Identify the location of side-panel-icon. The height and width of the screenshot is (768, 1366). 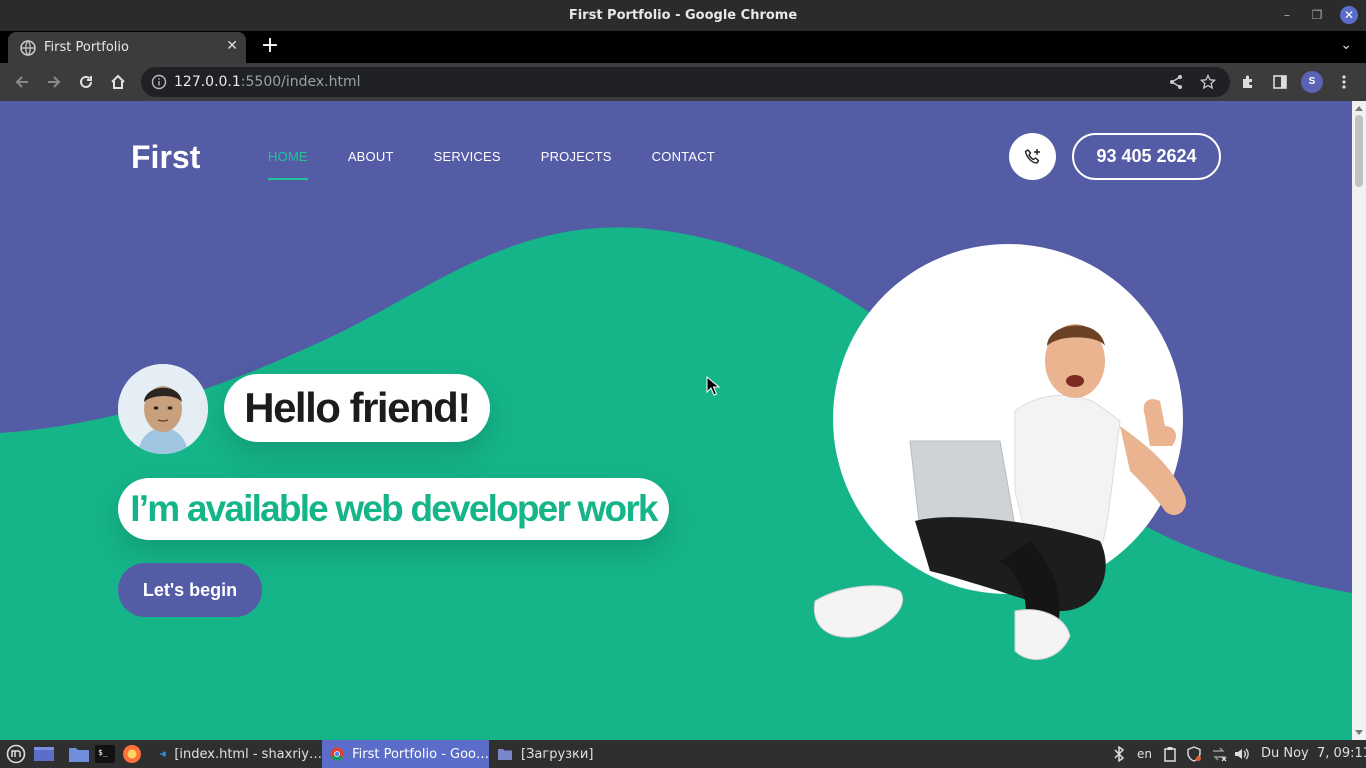
(1280, 82).